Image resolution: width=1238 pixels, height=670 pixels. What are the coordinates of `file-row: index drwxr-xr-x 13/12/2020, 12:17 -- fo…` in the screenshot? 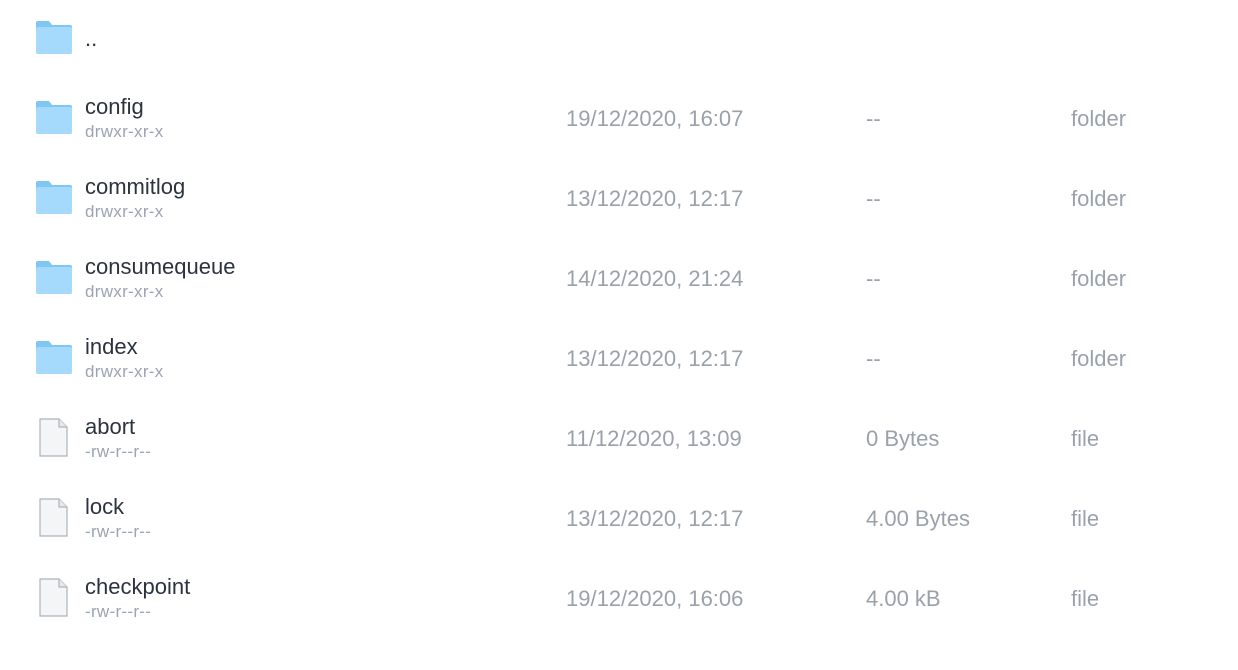 It's located at (619, 360).